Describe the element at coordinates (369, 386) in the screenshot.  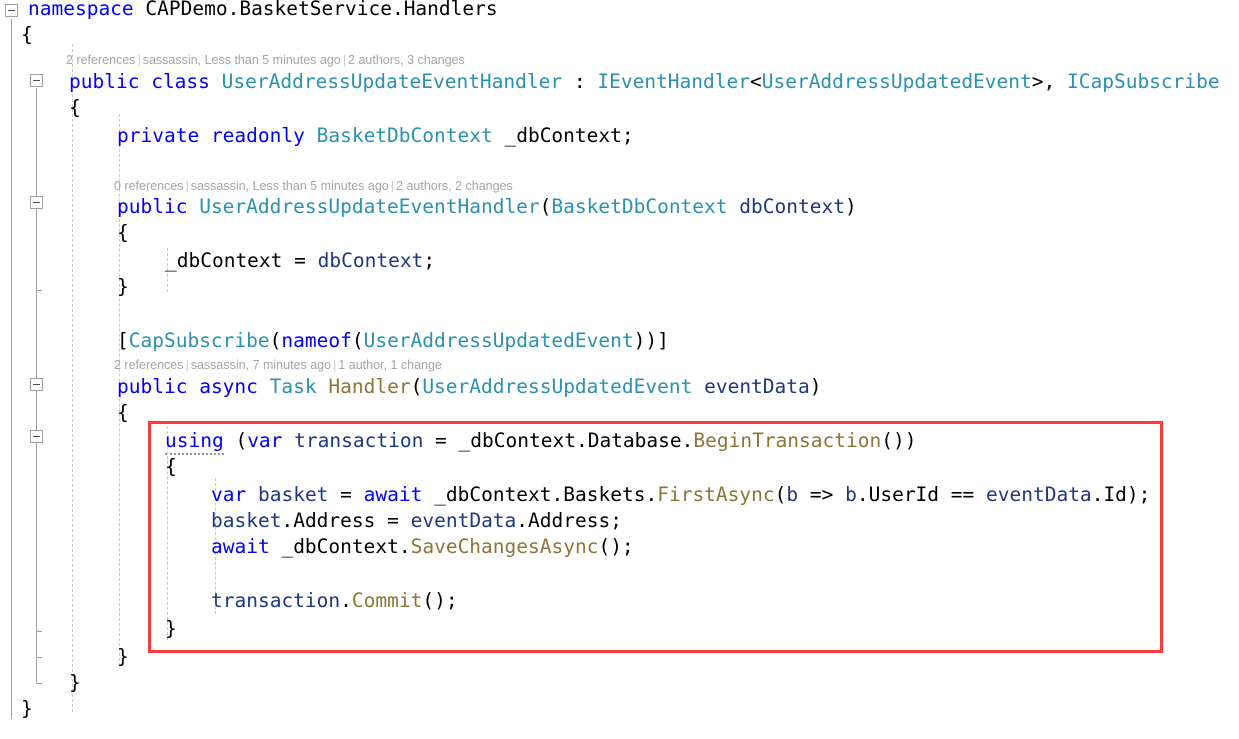
I see `code-token: Handler` at that location.